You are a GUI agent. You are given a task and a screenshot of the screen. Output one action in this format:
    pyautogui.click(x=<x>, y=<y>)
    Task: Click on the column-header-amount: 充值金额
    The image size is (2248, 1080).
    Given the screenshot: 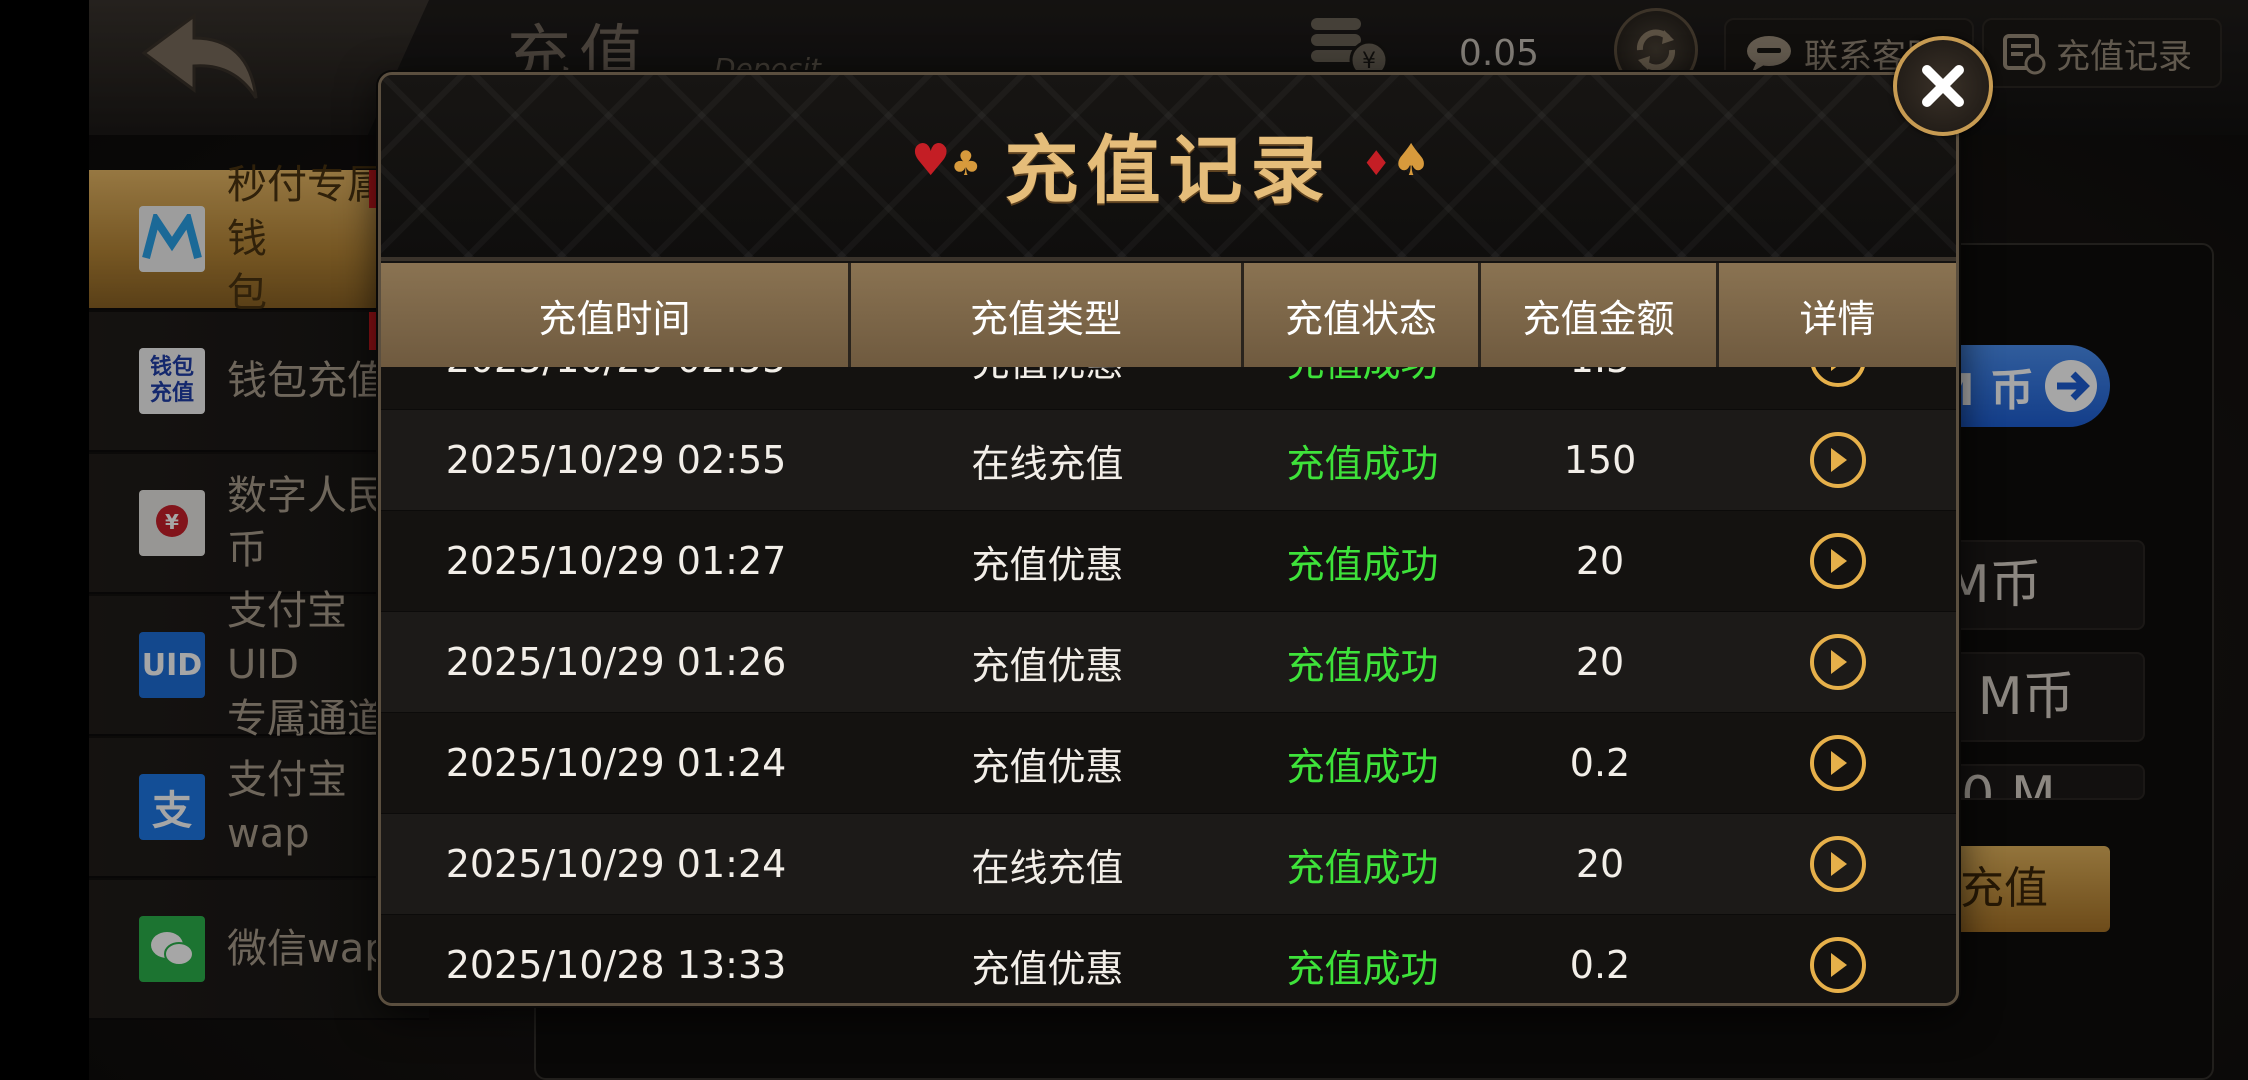 What is the action you would take?
    pyautogui.click(x=1600, y=315)
    